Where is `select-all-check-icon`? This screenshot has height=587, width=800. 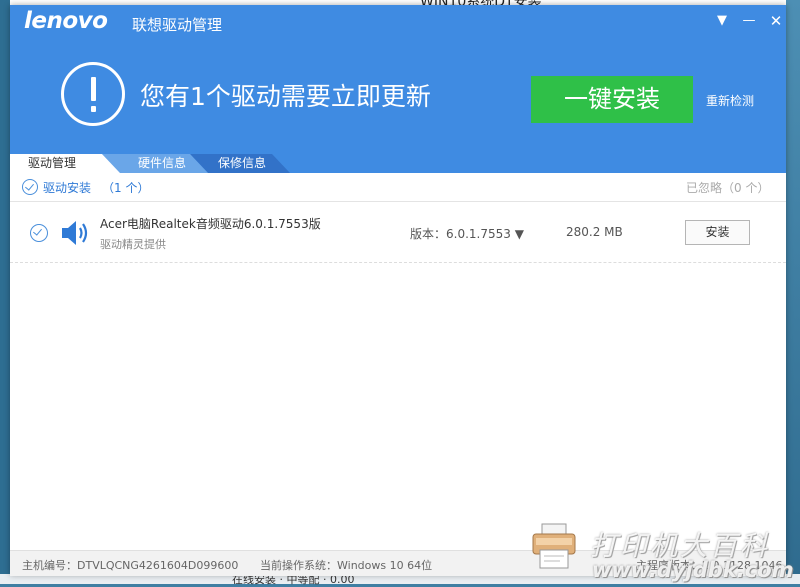
select-all-check-icon is located at coordinates (30, 187).